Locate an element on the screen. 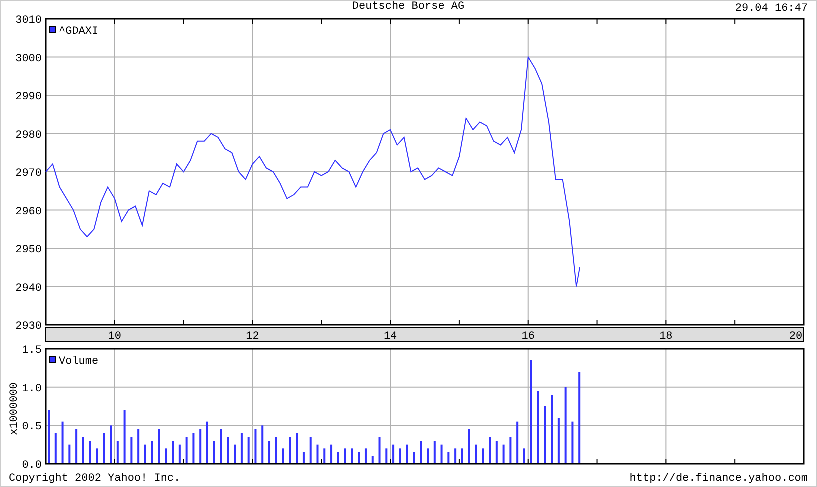 The width and height of the screenshot is (817, 487). copyright-text: Copyright 2002 Yahoo! Inc. is located at coordinates (95, 479).